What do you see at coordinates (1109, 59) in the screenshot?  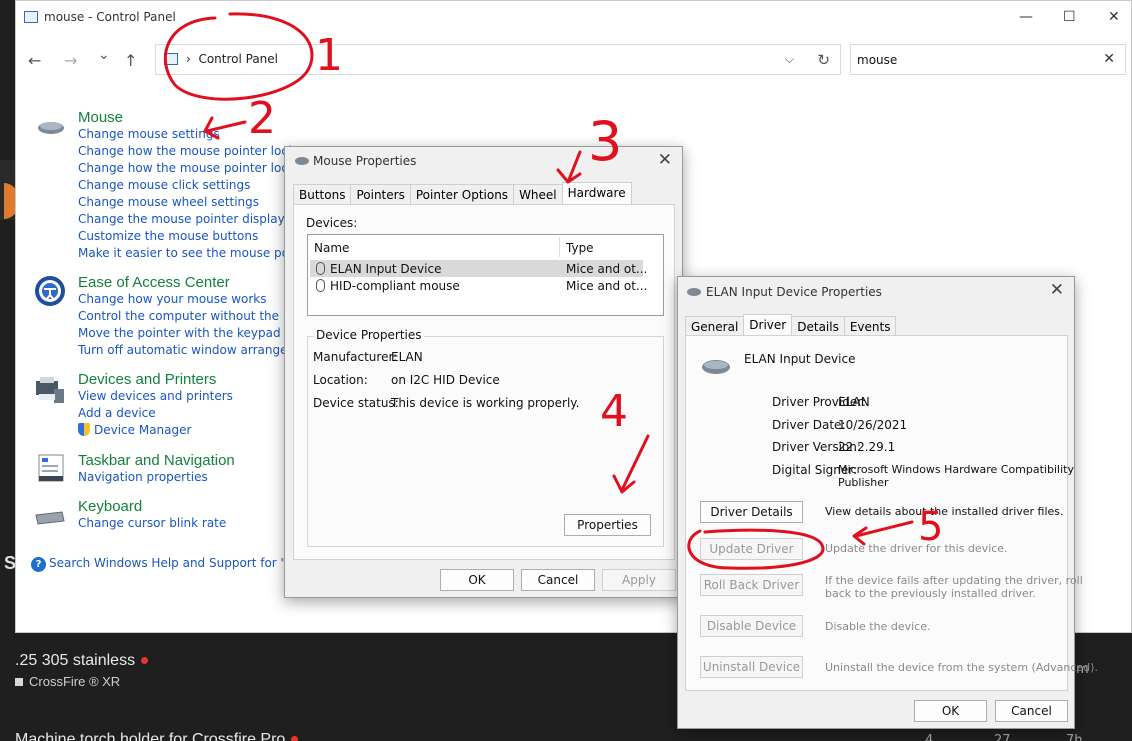 I see `clear-search-icon: ✕` at bounding box center [1109, 59].